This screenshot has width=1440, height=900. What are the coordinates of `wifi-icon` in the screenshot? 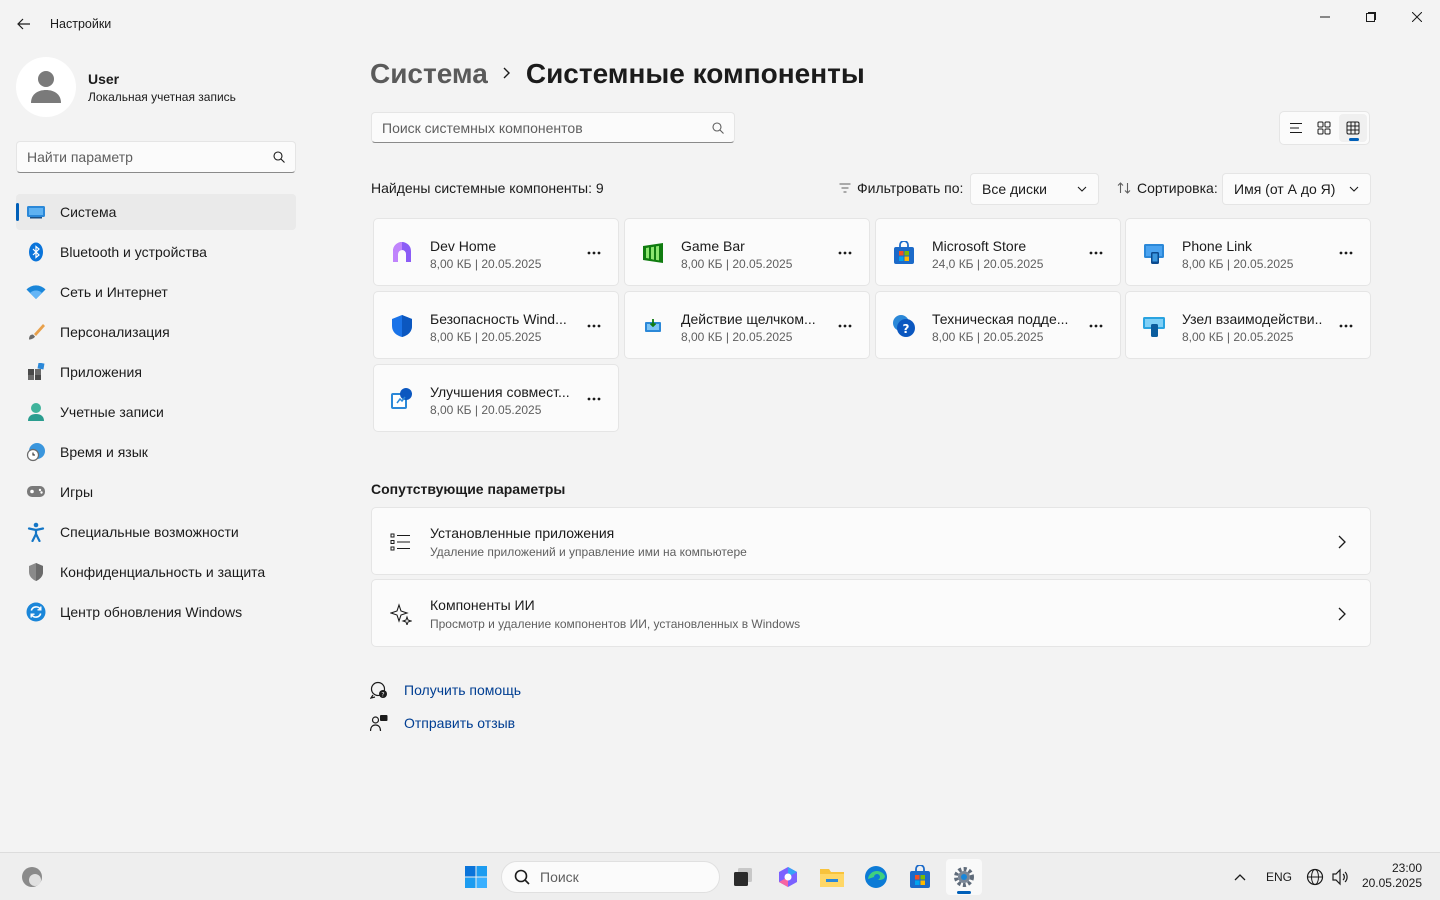 It's located at (36, 292).